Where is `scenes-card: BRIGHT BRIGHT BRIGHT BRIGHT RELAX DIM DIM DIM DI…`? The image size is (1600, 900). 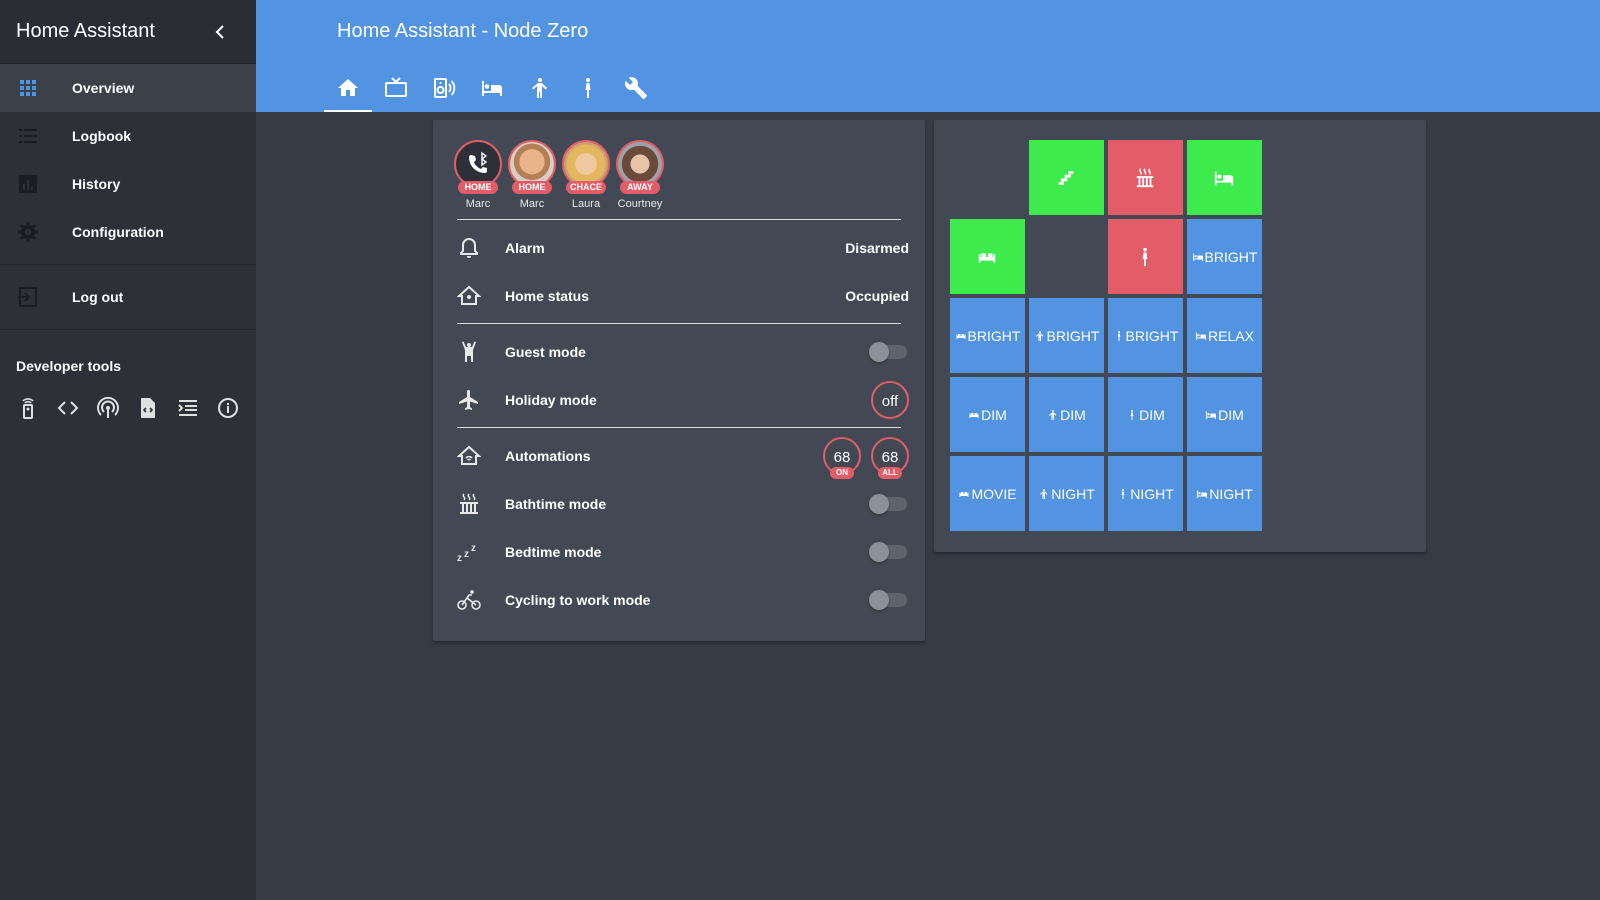 scenes-card: BRIGHT BRIGHT BRIGHT BRIGHT RELAX DIM DIM DIM DI… is located at coordinates (1180, 336).